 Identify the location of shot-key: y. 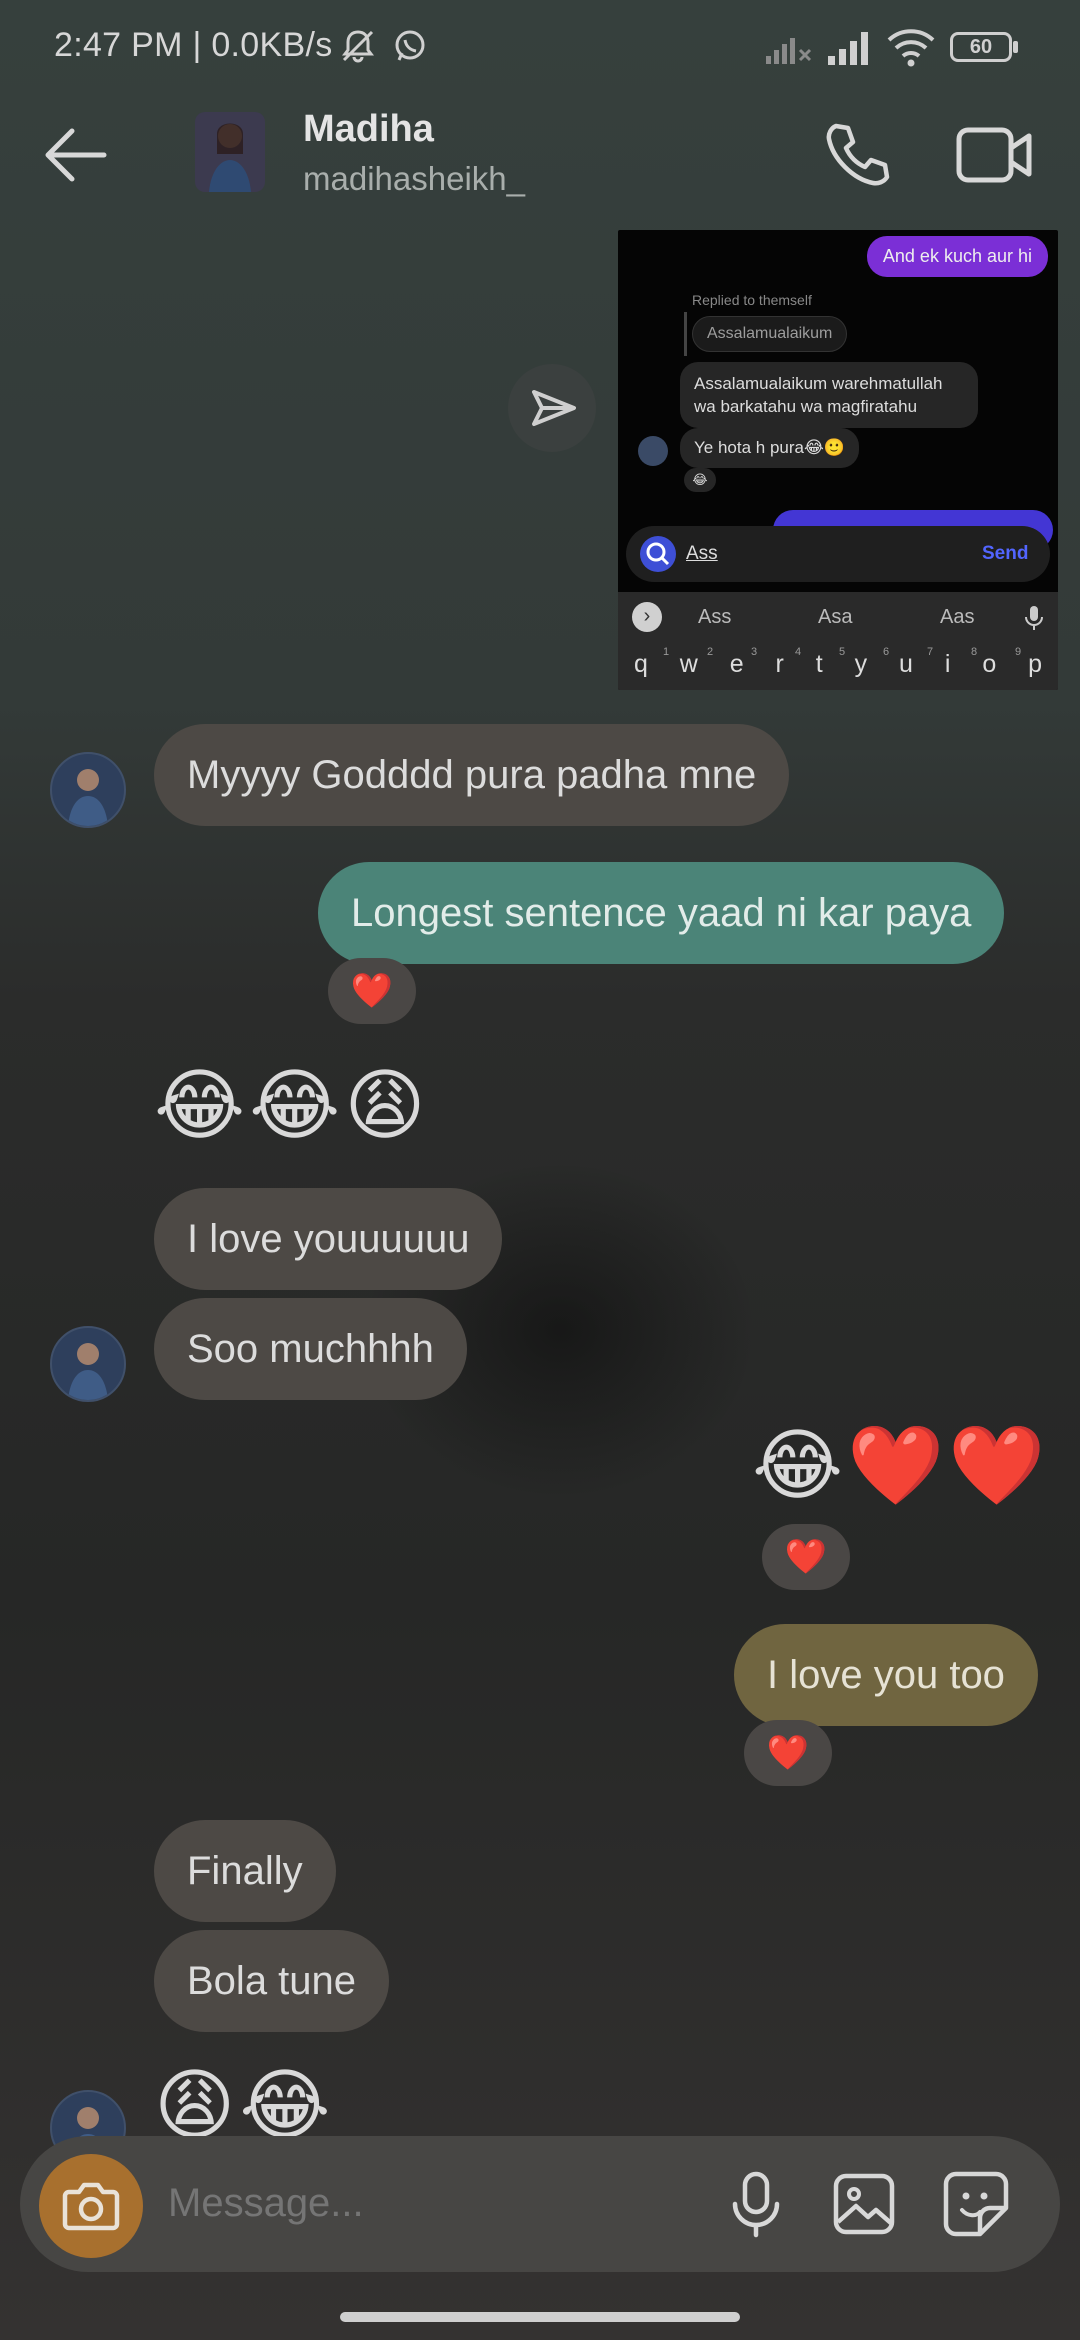
(861, 664).